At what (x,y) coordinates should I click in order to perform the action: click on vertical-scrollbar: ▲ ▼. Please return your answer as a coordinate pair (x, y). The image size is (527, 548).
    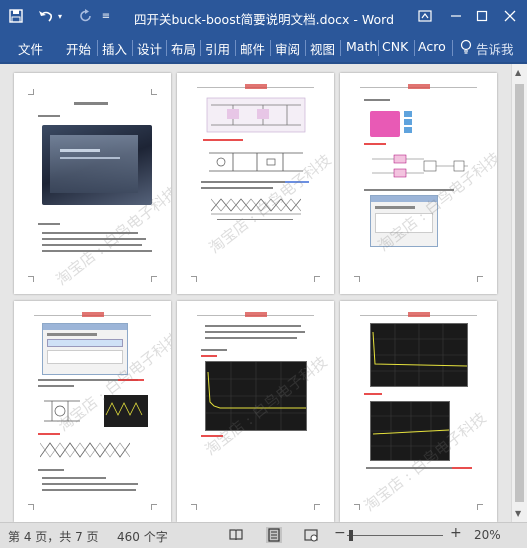
    Looking at the image, I should click on (519, 293).